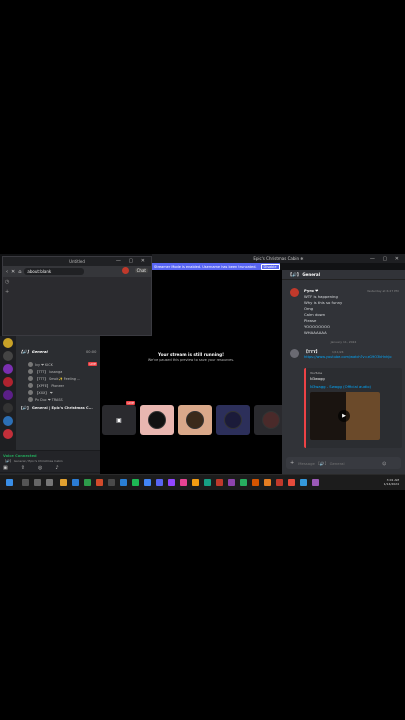 The image size is (405, 720). What do you see at coordinates (125, 270) in the screenshot?
I see `profile-avatar` at bounding box center [125, 270].